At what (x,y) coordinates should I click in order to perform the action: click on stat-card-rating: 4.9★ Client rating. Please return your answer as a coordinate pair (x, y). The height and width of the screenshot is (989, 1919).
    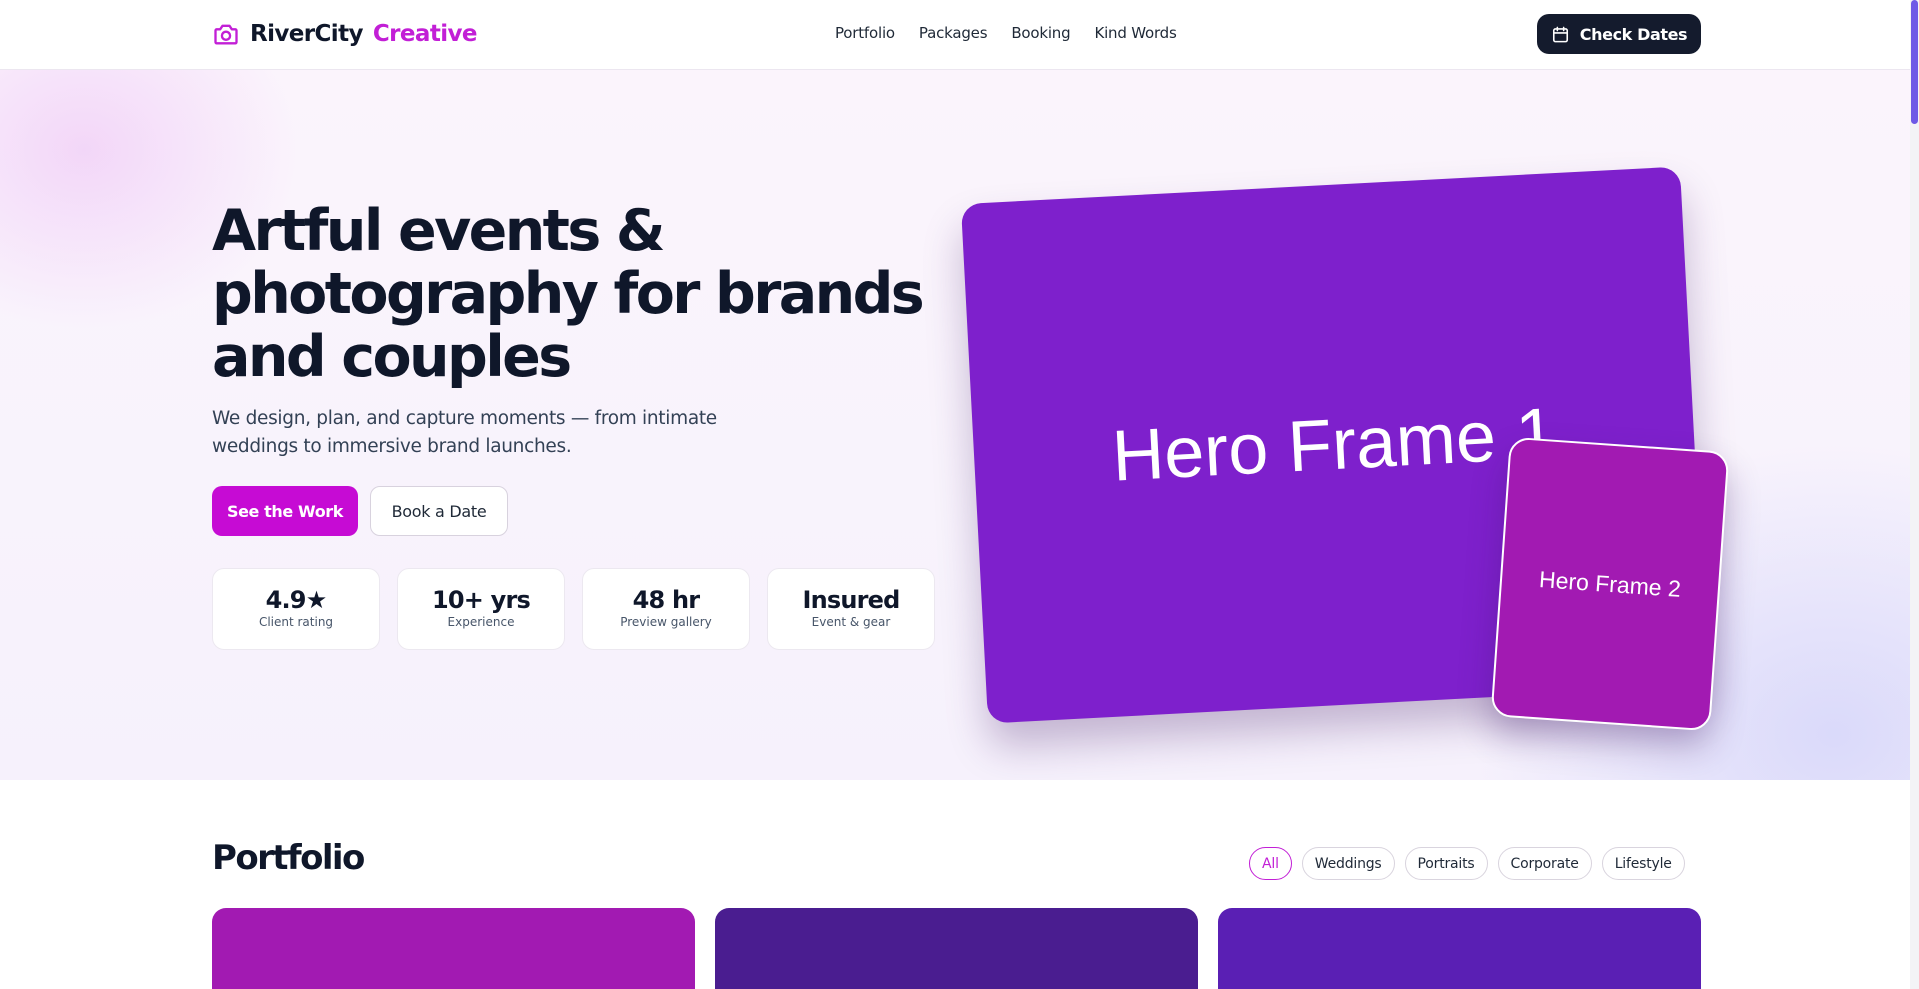
    Looking at the image, I should click on (296, 609).